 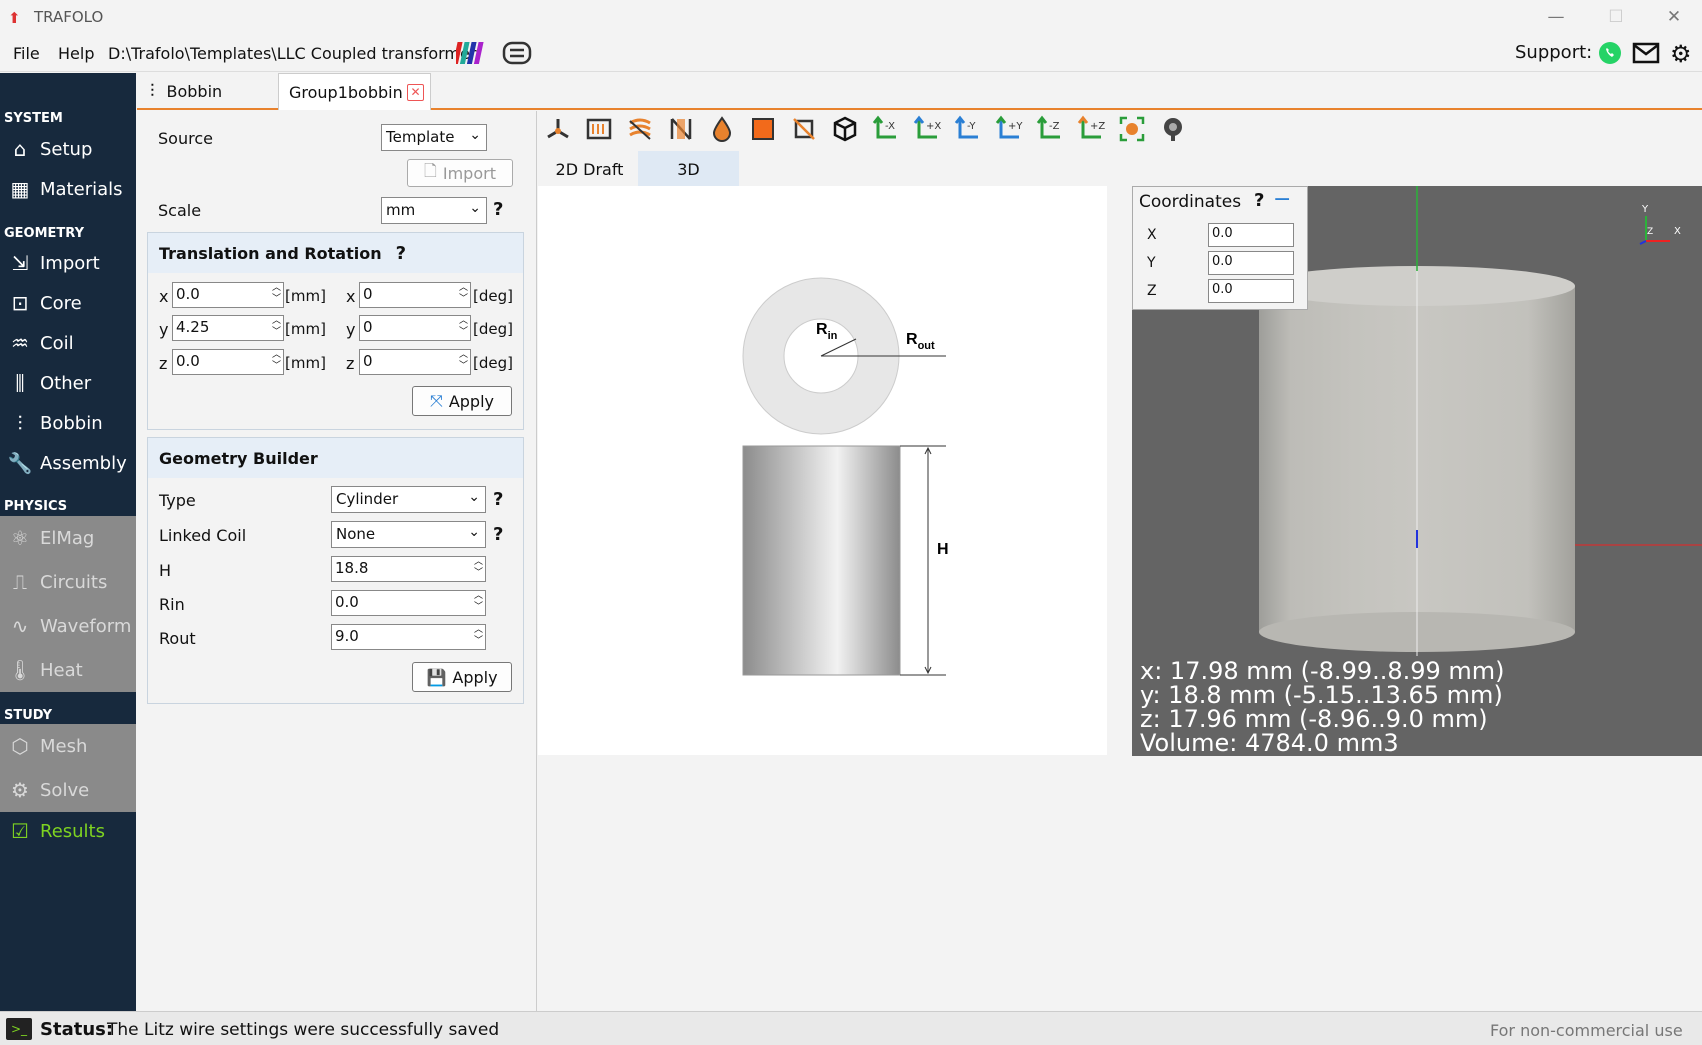 What do you see at coordinates (1132, 131) in the screenshot?
I see `fit-view-icon` at bounding box center [1132, 131].